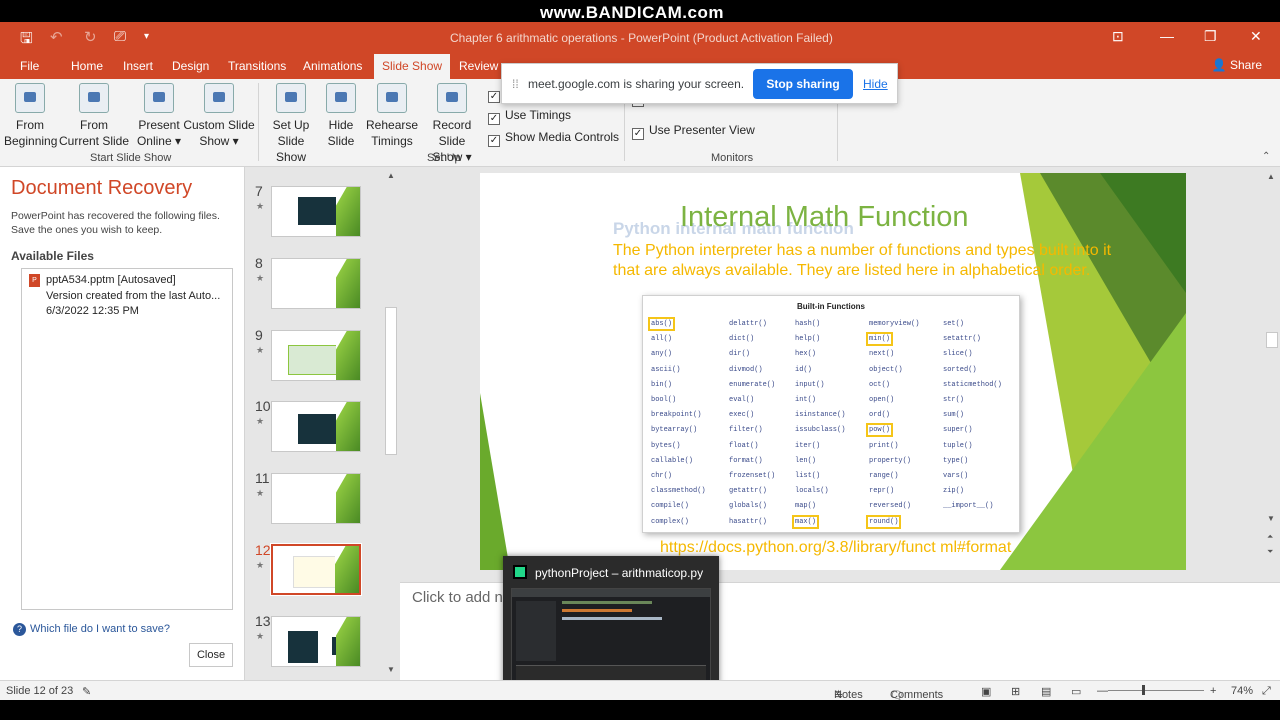  Describe the element at coordinates (332, 66) in the screenshot. I see `tab-animations: Animations` at that location.